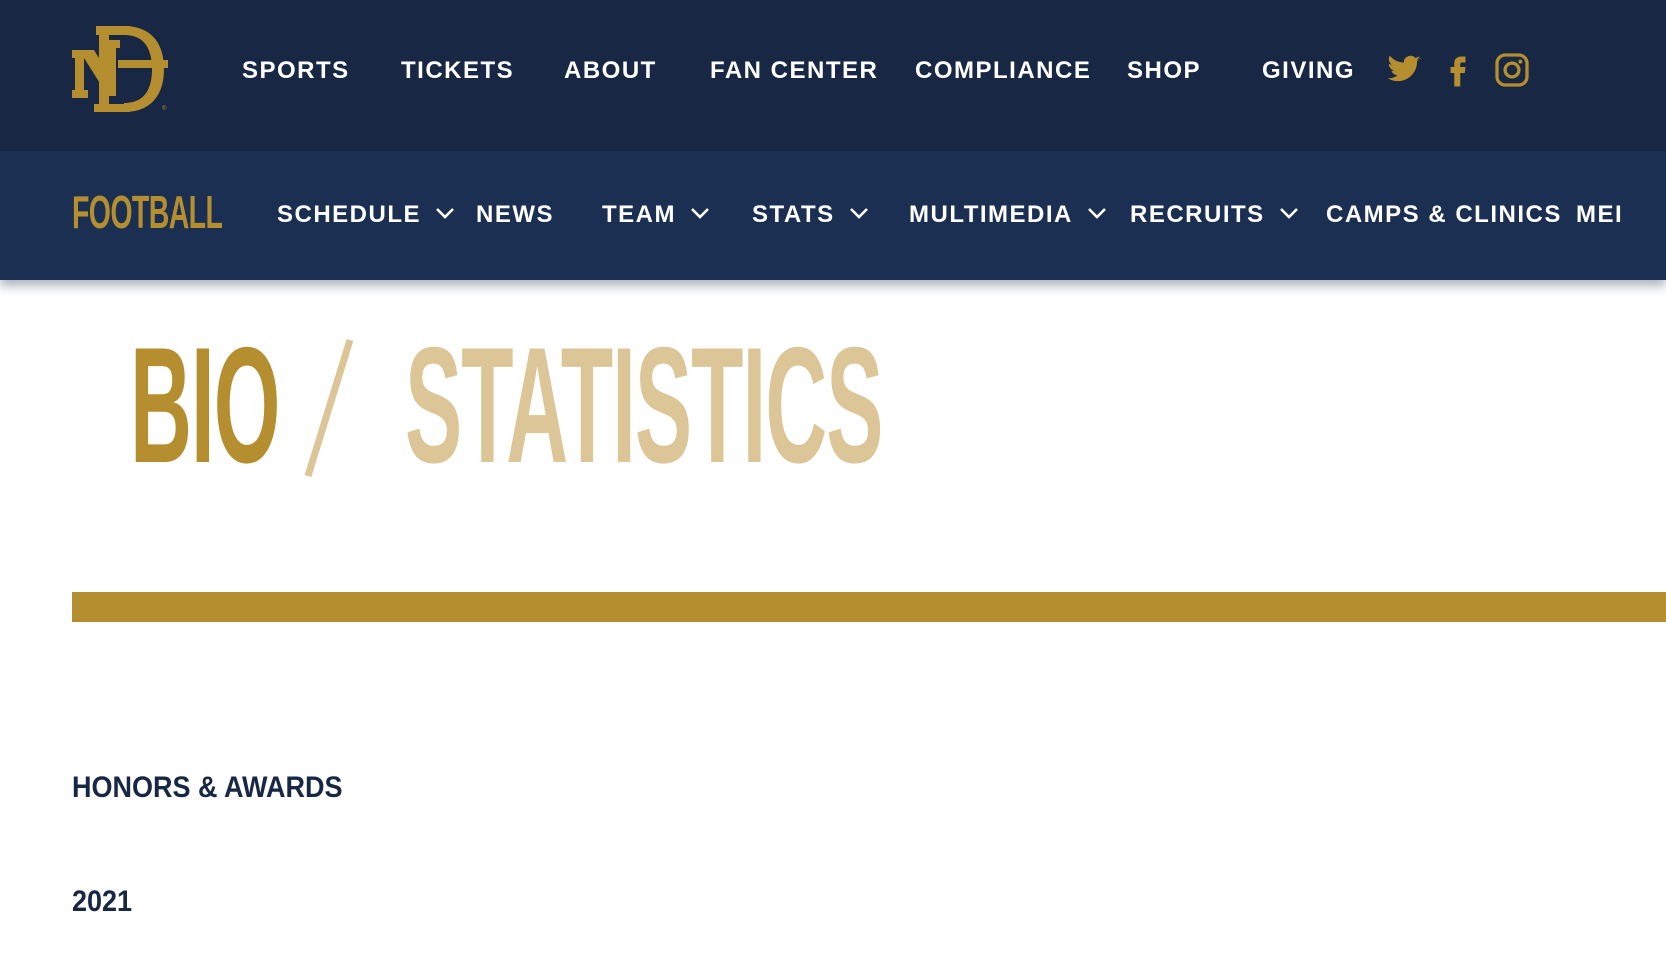  I want to click on sport-nav-team: TEAM, so click(656, 215).